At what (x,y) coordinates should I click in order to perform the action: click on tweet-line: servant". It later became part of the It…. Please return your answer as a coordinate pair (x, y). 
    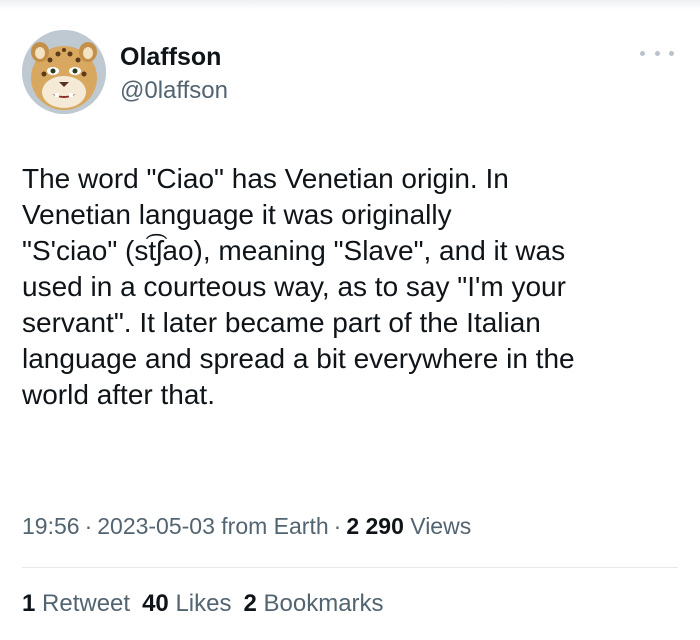
    Looking at the image, I should click on (281, 322).